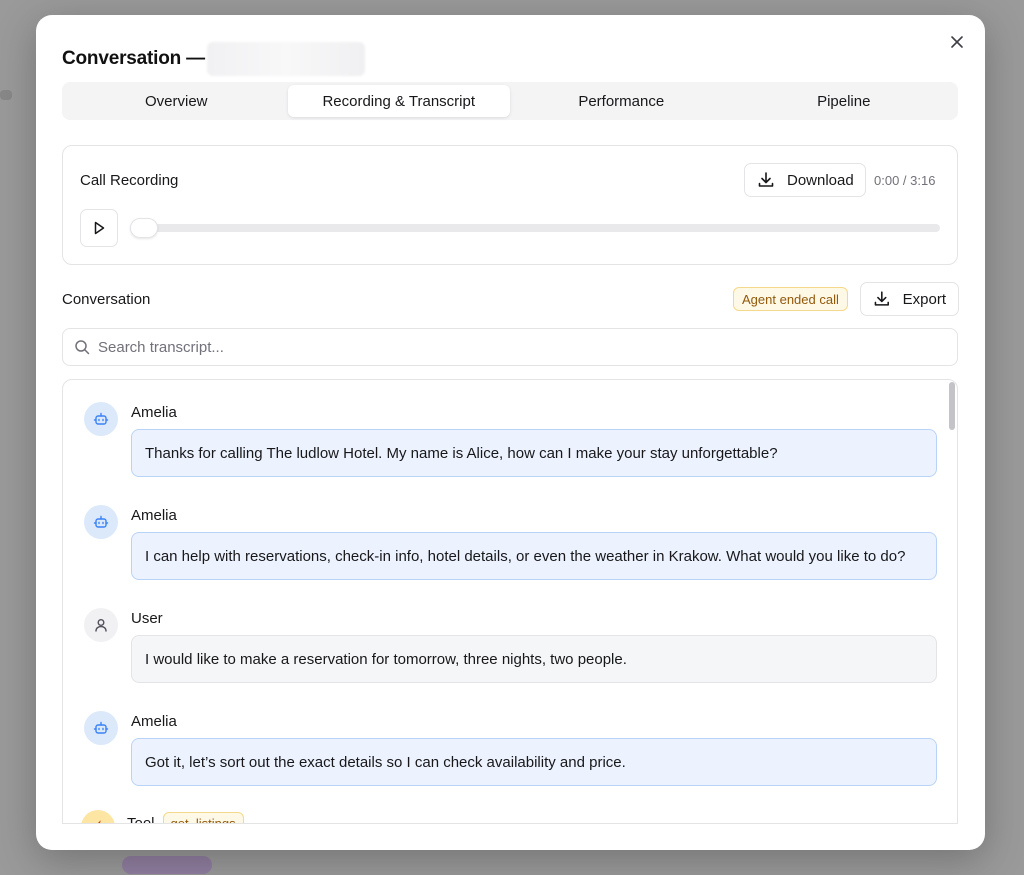 This screenshot has height=875, width=1024. Describe the element at coordinates (129, 180) in the screenshot. I see `recording-title: Call Recording` at that location.